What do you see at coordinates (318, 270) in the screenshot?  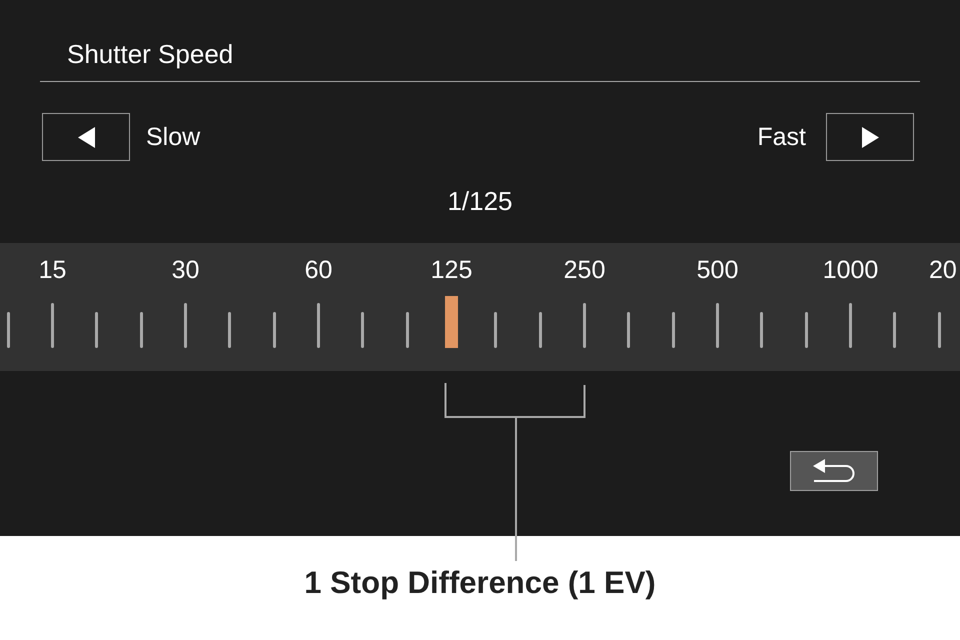 I see `scale-label: 60` at bounding box center [318, 270].